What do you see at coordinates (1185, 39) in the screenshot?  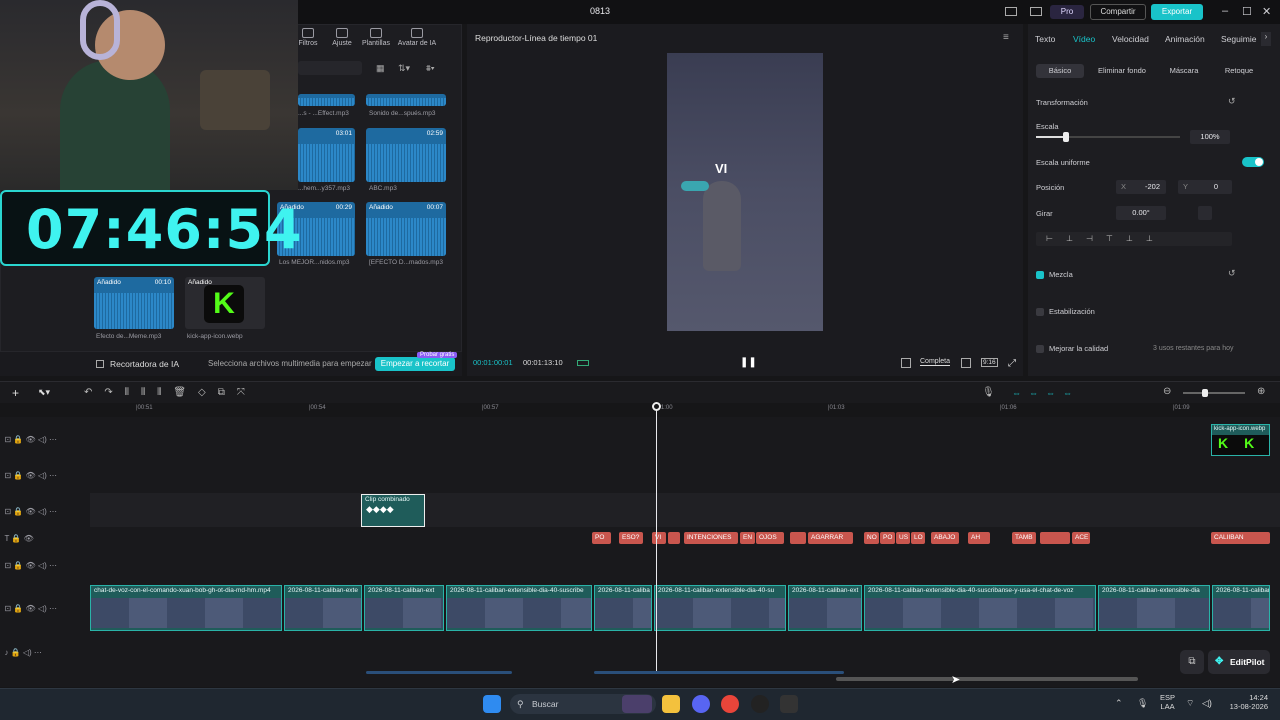 I see `tab-animation: Animación` at bounding box center [1185, 39].